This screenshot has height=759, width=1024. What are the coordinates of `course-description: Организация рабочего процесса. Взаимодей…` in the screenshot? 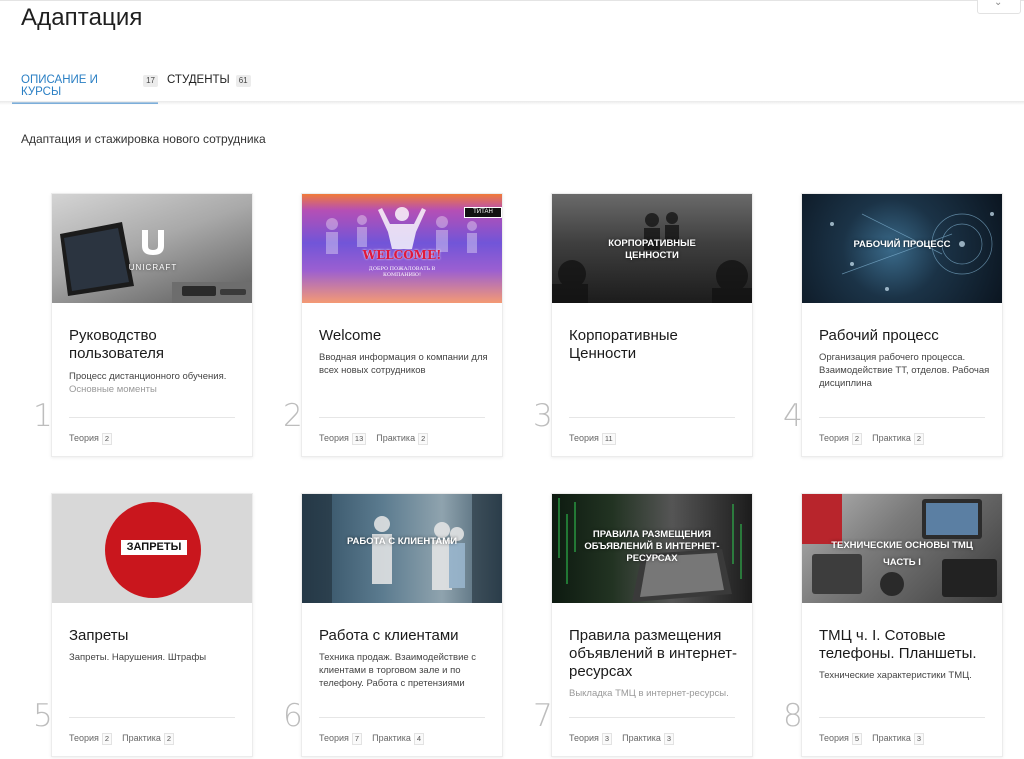 It's located at (904, 370).